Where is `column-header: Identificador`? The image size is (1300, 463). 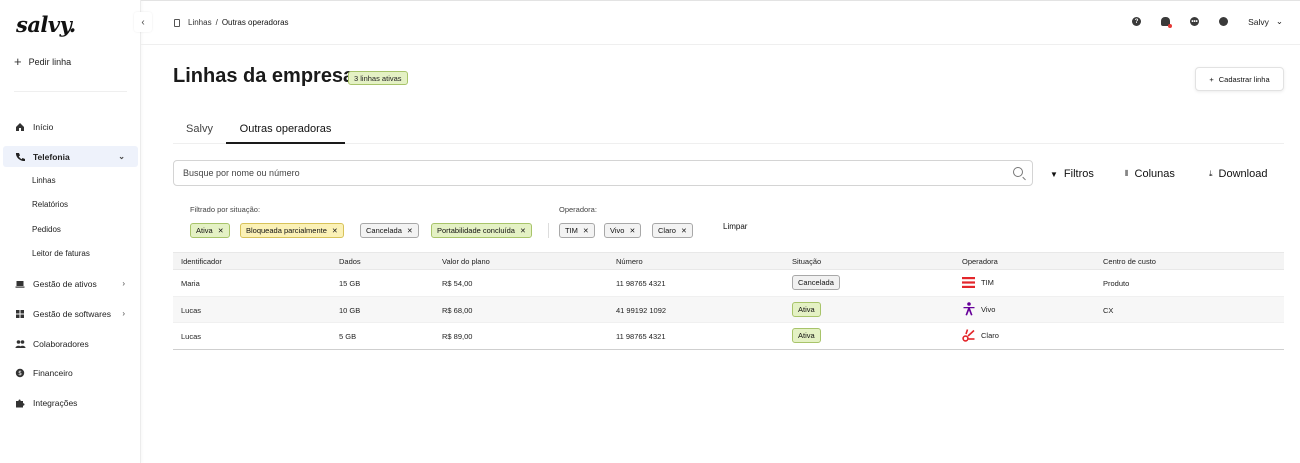 column-header: Identificador is located at coordinates (201, 261).